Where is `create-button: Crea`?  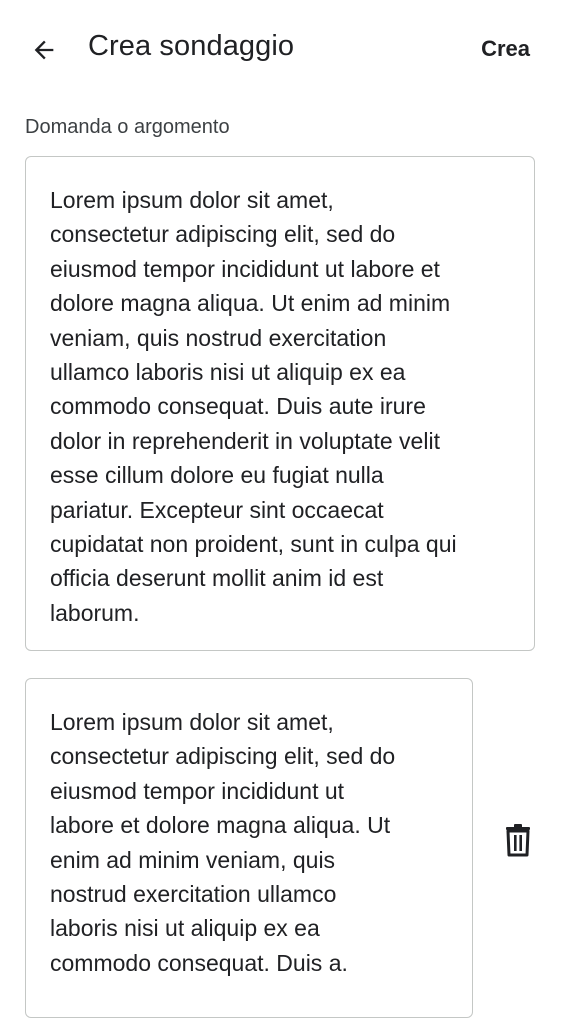
create-button: Crea is located at coordinates (505, 49).